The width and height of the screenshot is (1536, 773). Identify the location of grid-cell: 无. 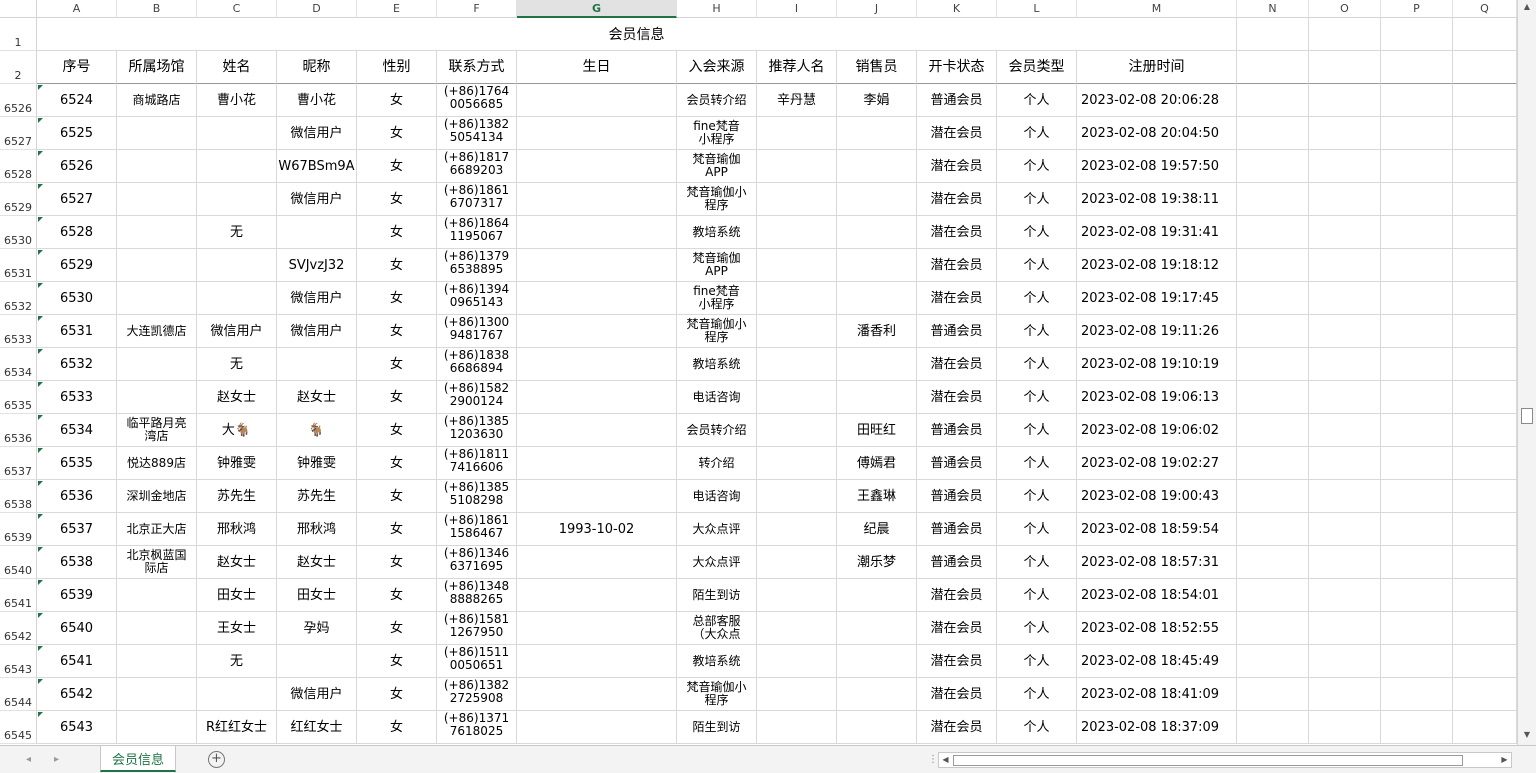
(237, 232).